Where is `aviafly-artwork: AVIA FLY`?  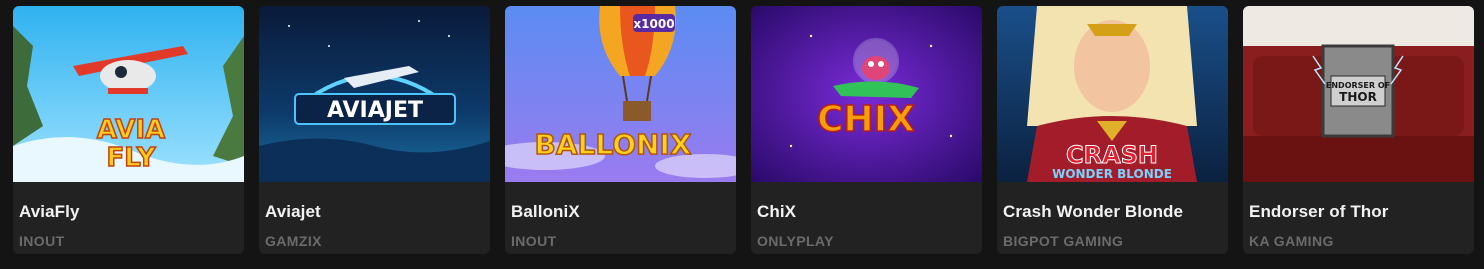
aviafly-artwork: AVIA FLY is located at coordinates (128, 94).